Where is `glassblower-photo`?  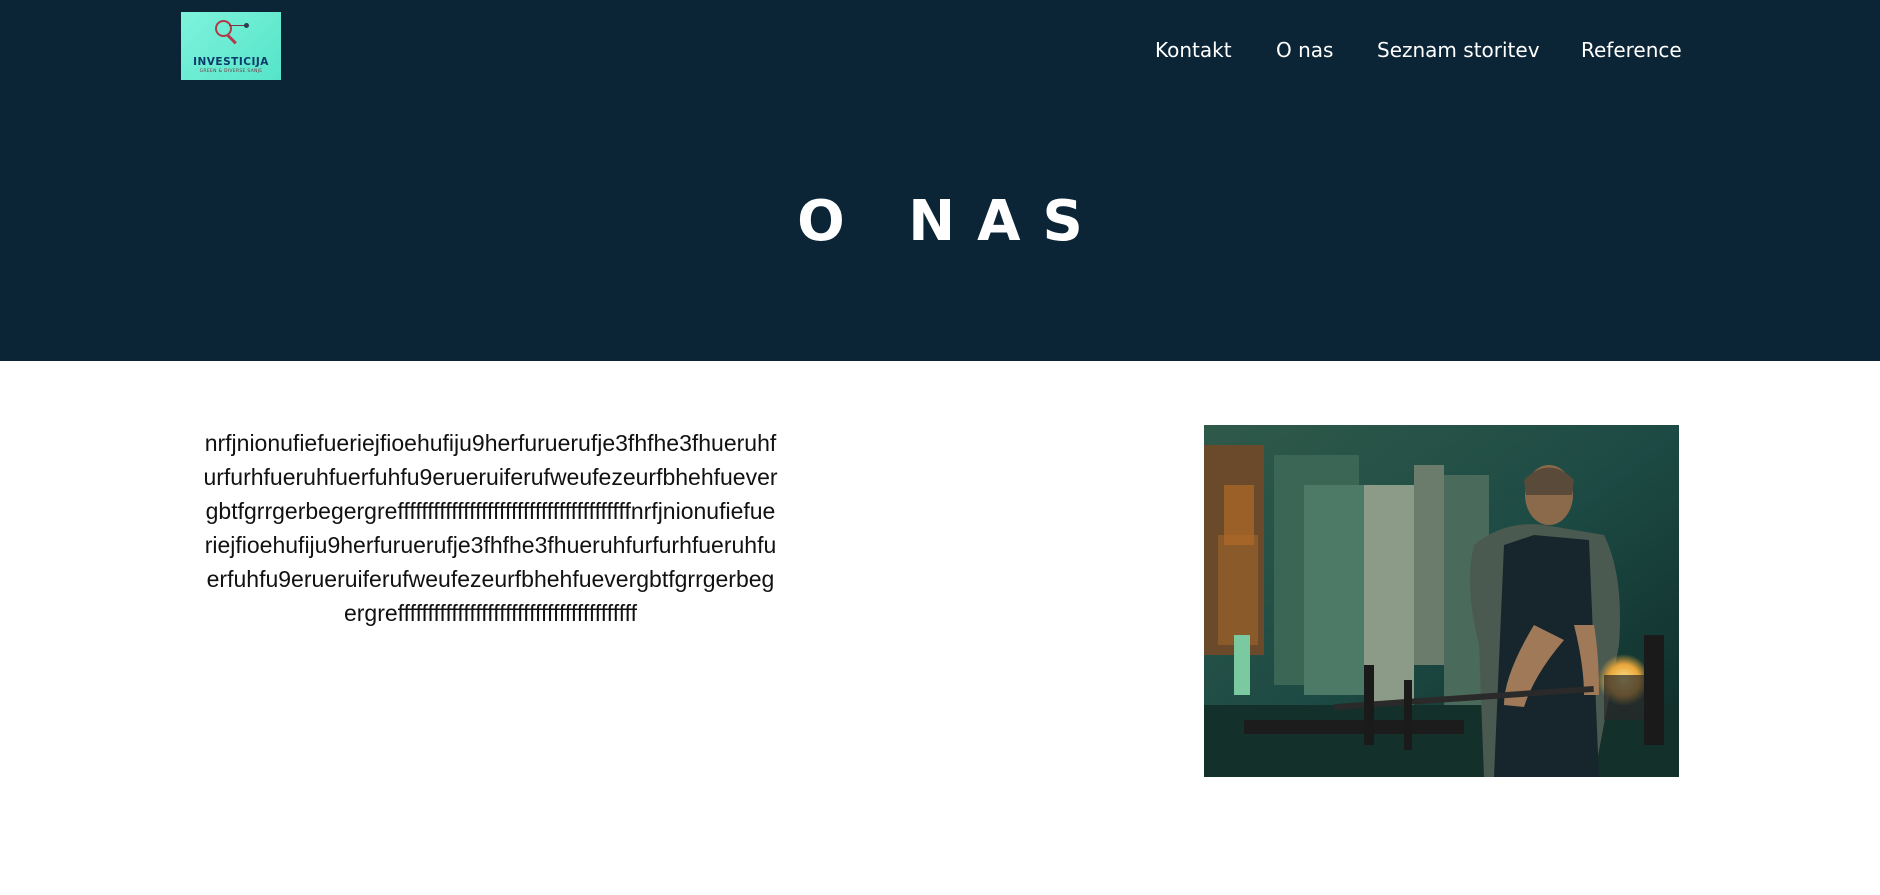 glassblower-photo is located at coordinates (1441, 601).